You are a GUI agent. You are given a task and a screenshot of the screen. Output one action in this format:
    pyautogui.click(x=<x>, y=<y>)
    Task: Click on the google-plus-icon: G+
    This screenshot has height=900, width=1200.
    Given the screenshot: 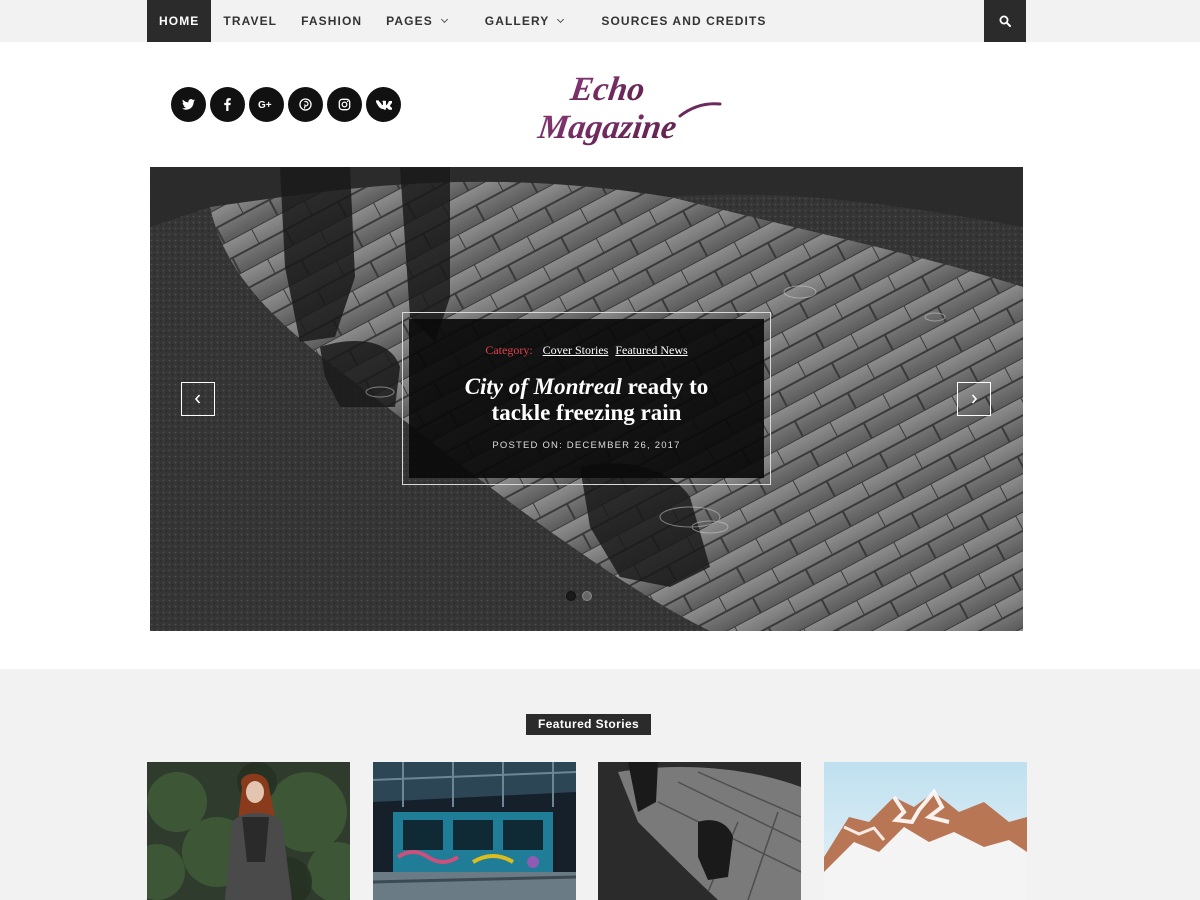 What is the action you would take?
    pyautogui.click(x=265, y=105)
    